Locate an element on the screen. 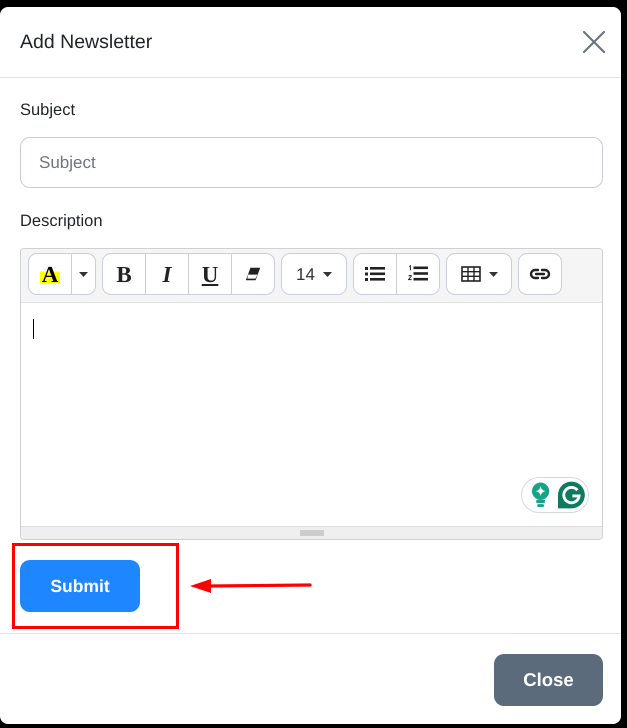 The height and width of the screenshot is (728, 627). table-grid-icon is located at coordinates (470, 274).